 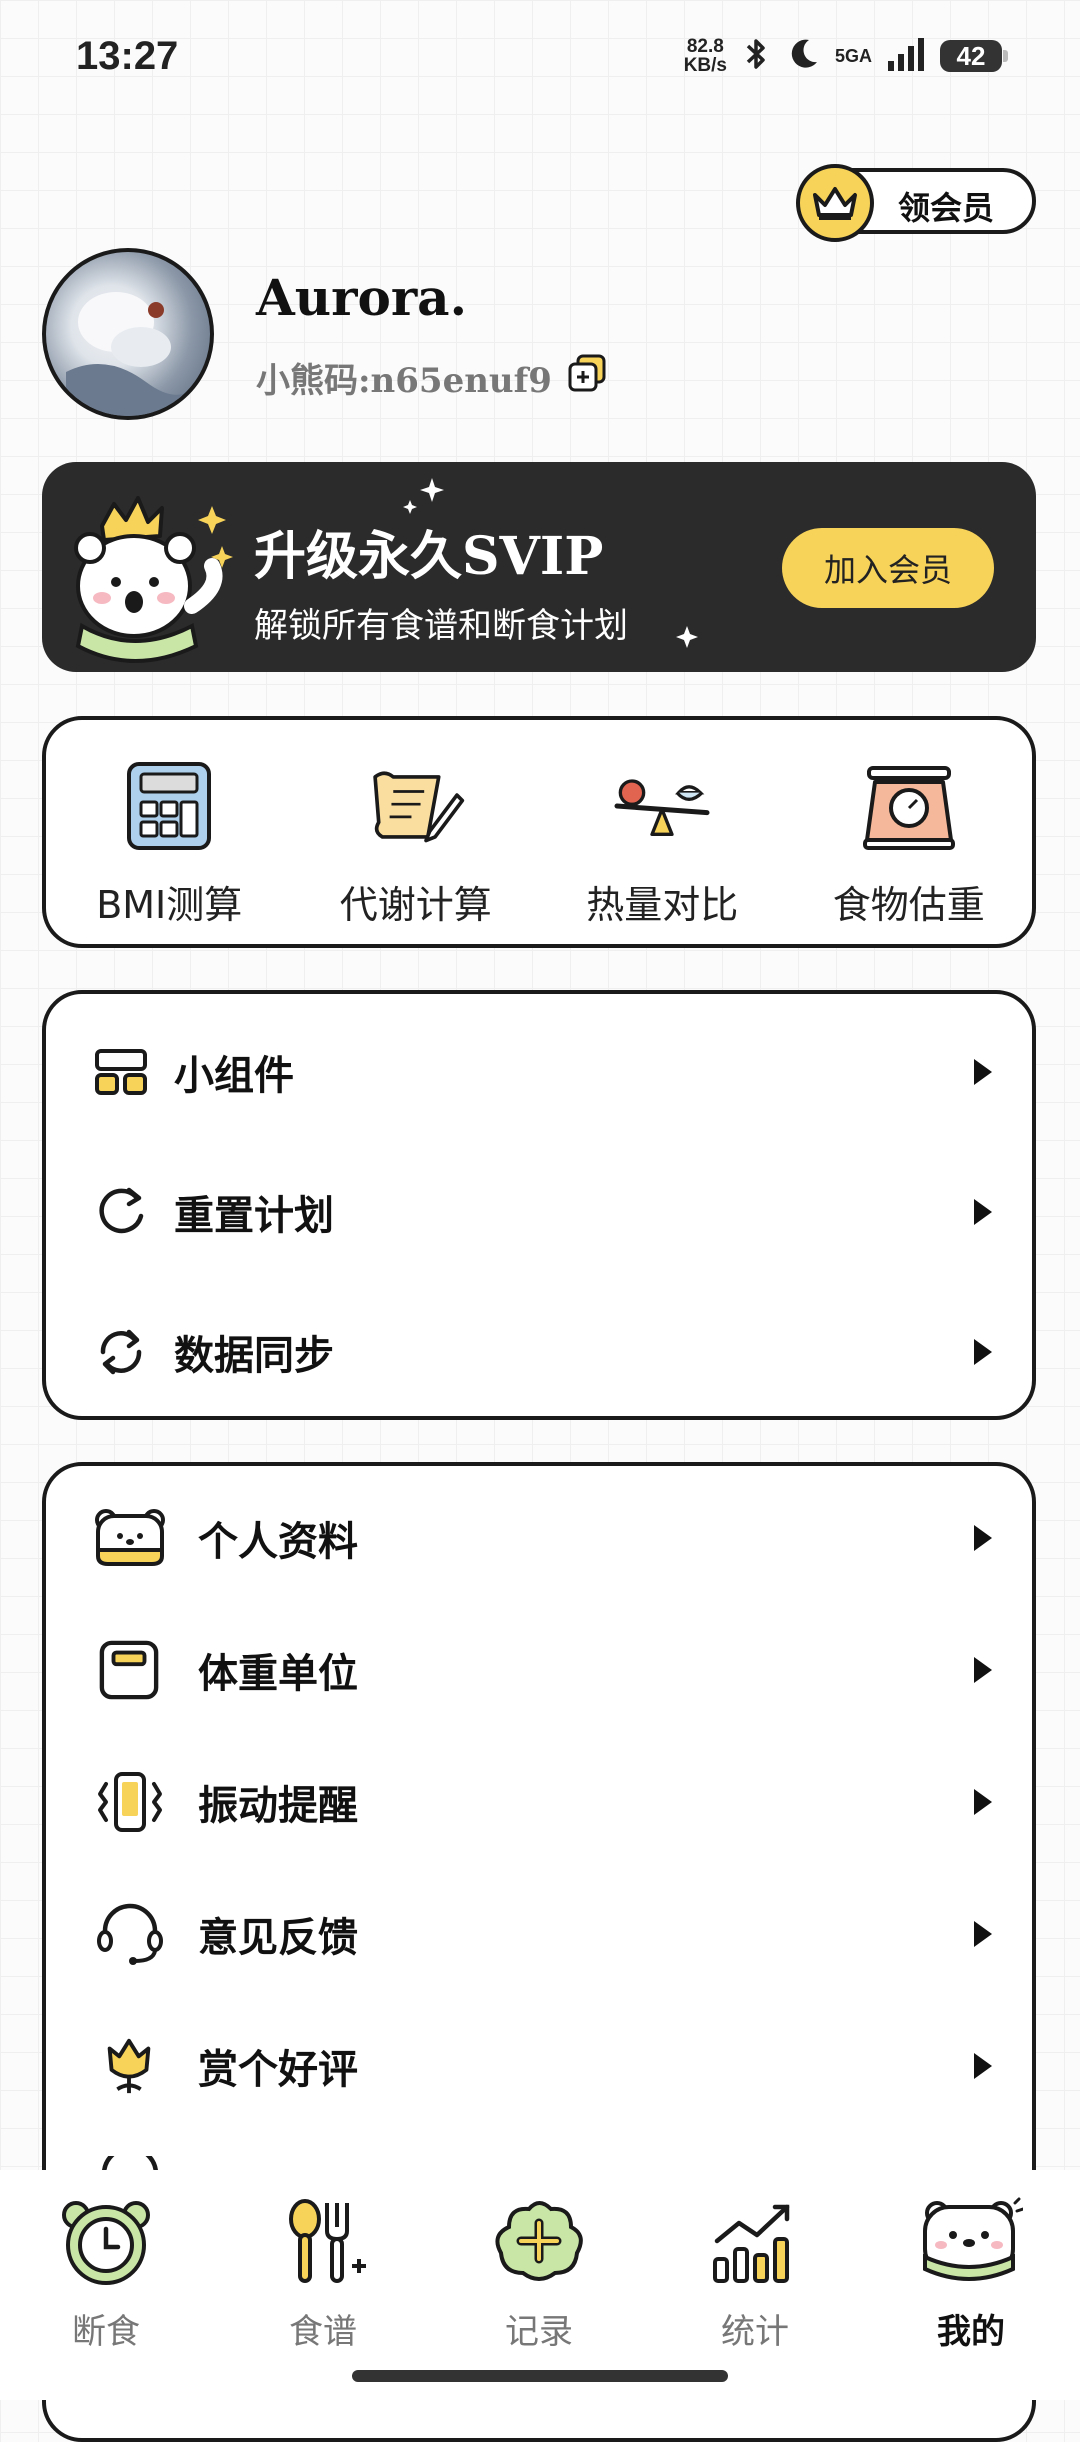 What do you see at coordinates (906, 56) in the screenshot?
I see `signal-icon` at bounding box center [906, 56].